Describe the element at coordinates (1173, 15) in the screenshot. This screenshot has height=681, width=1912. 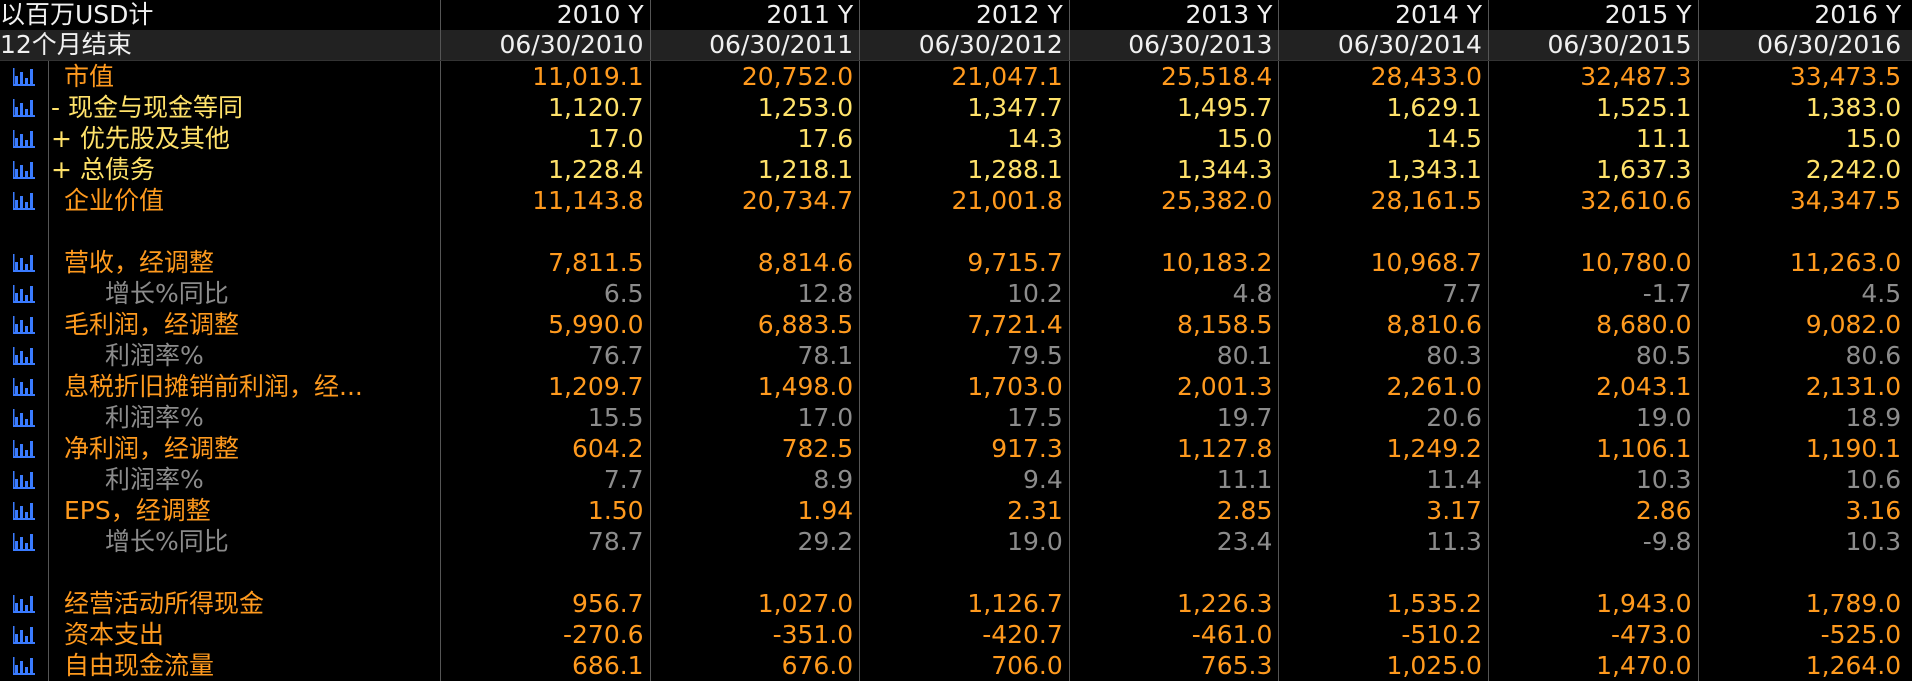
I see `year-header: 2013 Y` at that location.